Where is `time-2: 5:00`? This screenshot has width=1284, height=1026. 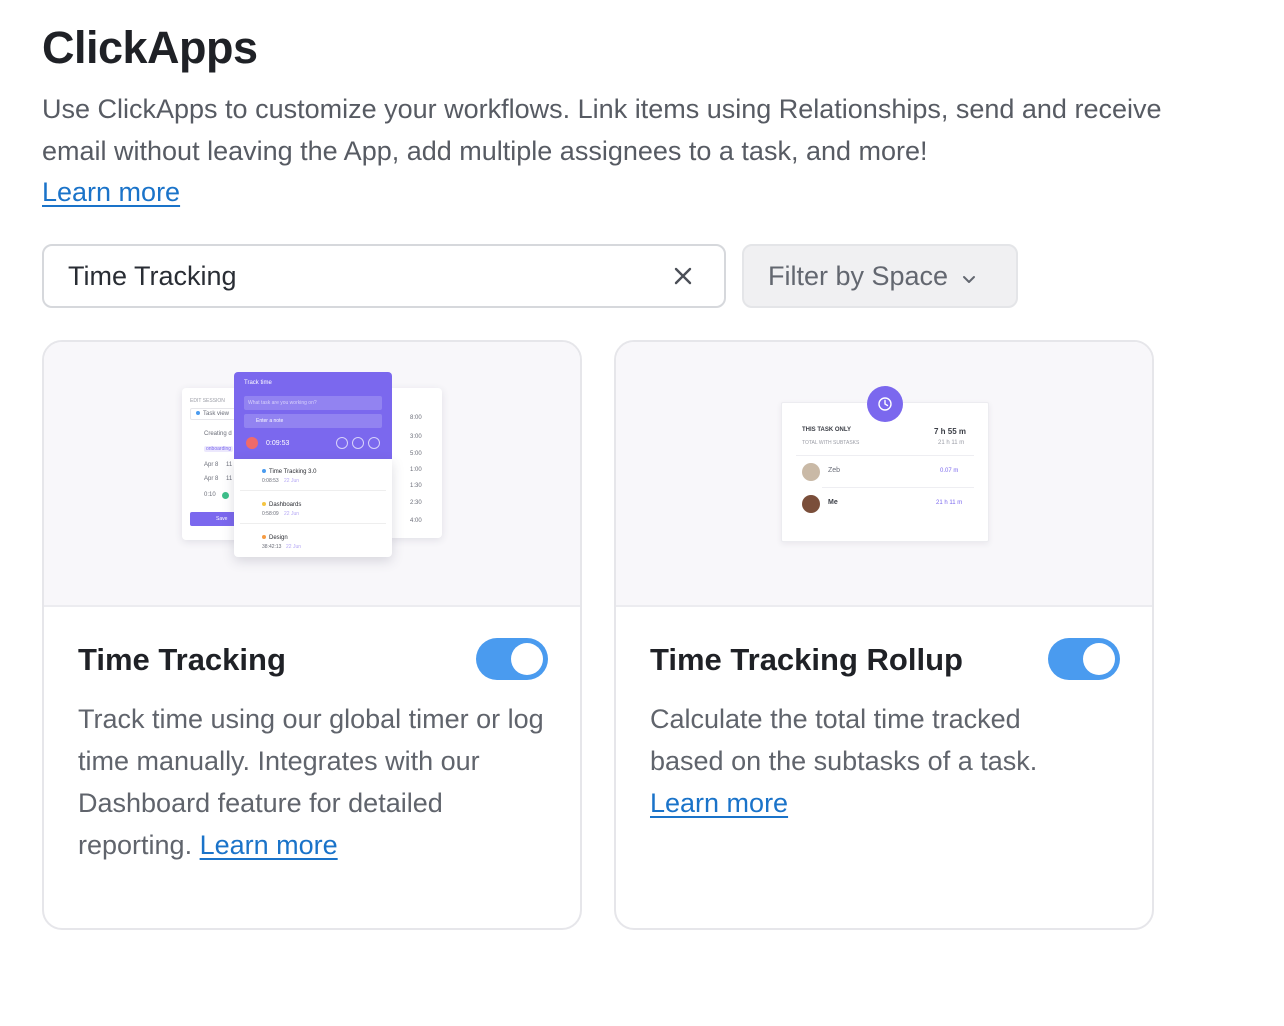 time-2: 5:00 is located at coordinates (416, 454).